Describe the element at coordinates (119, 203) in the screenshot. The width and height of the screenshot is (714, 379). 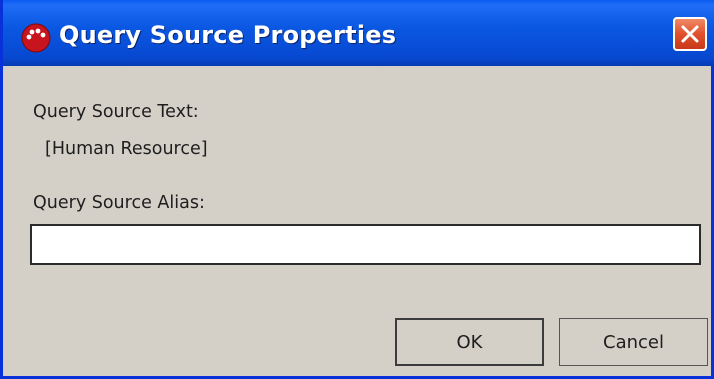
I see `alias-label: Query Source Alias:` at that location.